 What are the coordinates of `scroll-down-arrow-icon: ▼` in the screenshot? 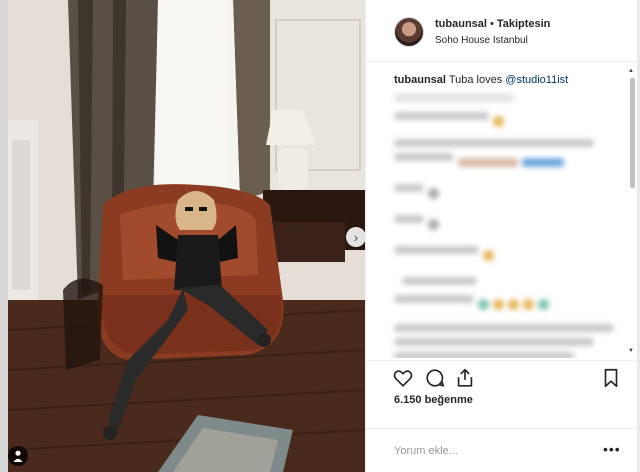 It's located at (631, 351).